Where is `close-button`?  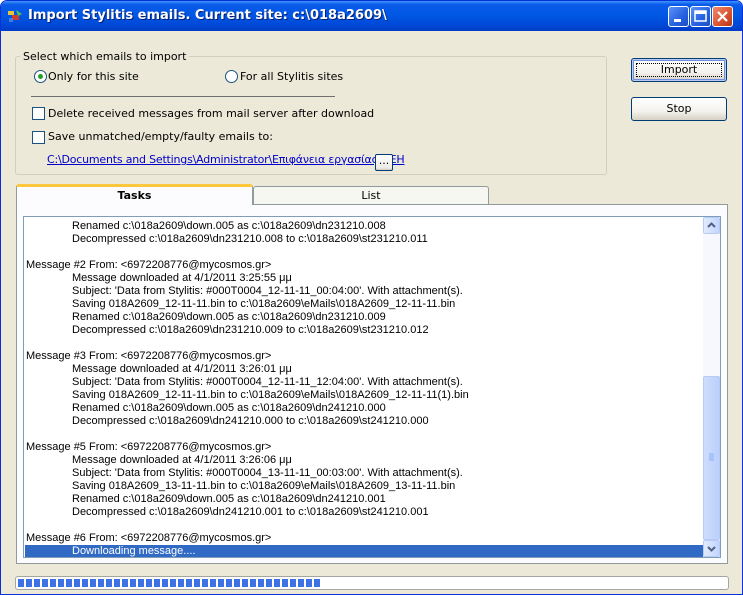
close-button is located at coordinates (722, 16).